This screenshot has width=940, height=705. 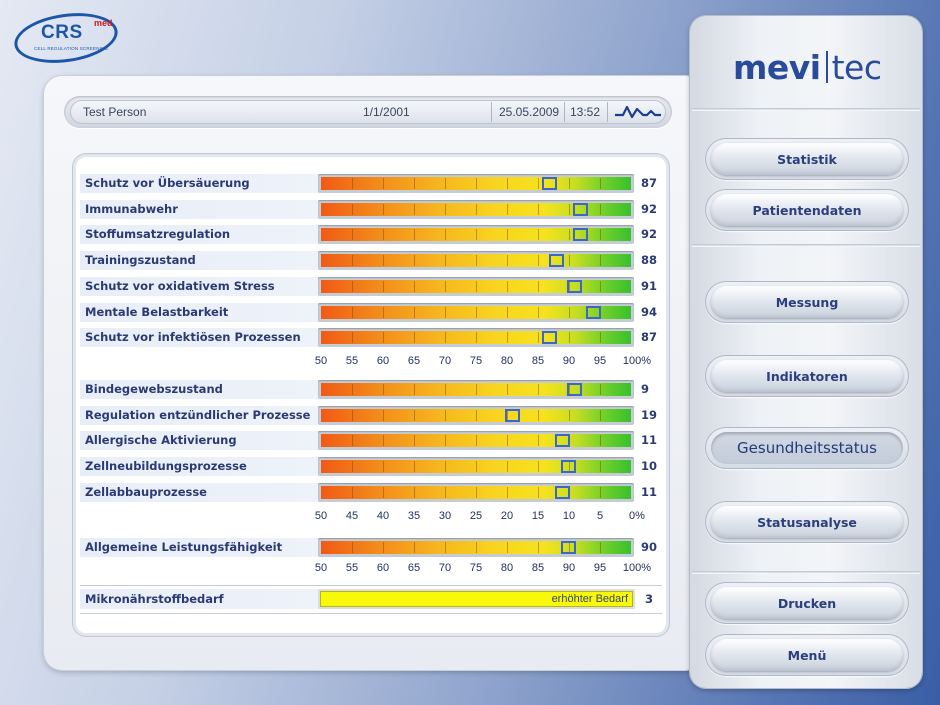 What do you see at coordinates (131, 208) in the screenshot?
I see `indicator-label: Immunabwehr` at bounding box center [131, 208].